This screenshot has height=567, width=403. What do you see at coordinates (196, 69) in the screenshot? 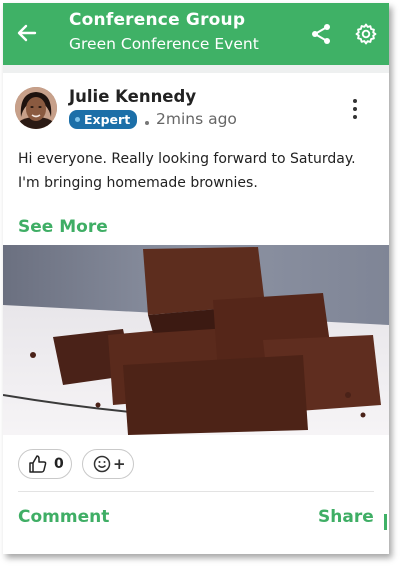
I see `header-divider` at bounding box center [196, 69].